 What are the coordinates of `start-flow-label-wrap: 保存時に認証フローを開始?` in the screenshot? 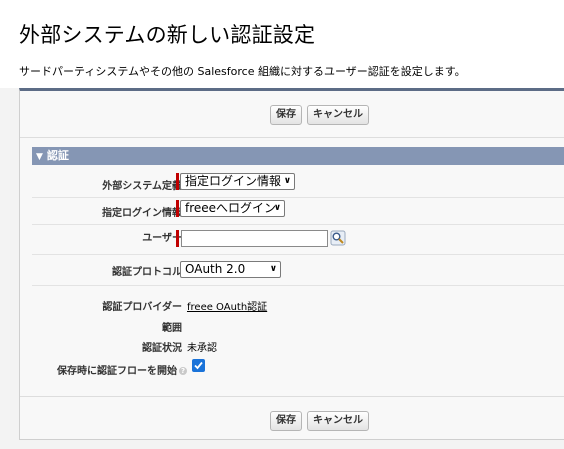 It's located at (122, 369).